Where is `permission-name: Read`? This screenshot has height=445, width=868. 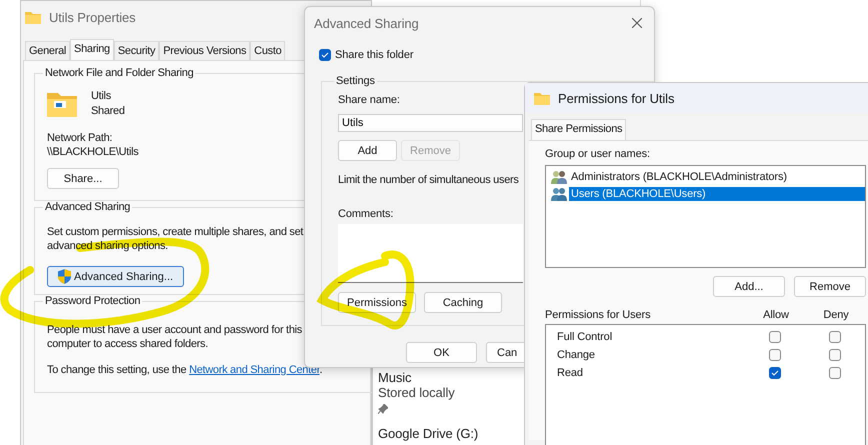 permission-name: Read is located at coordinates (570, 373).